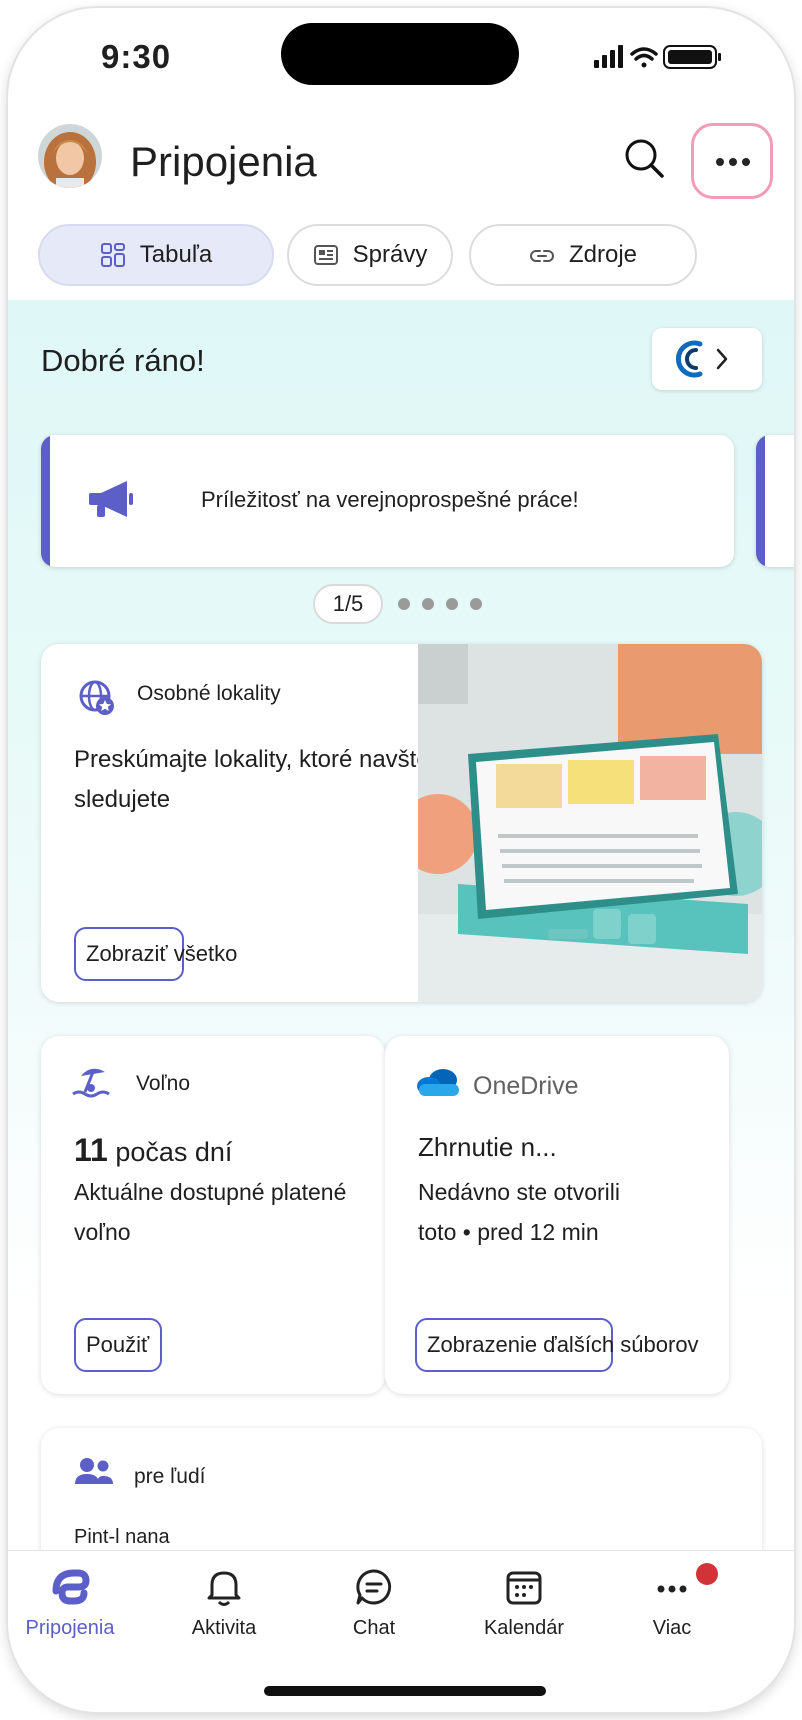  What do you see at coordinates (94, 1471) in the screenshot?
I see `people-icon` at bounding box center [94, 1471].